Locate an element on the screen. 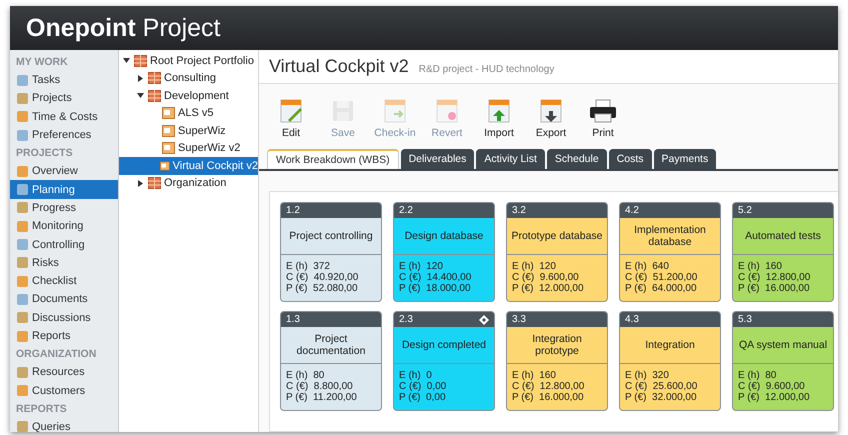  sidebar-item: Risks is located at coordinates (64, 263).